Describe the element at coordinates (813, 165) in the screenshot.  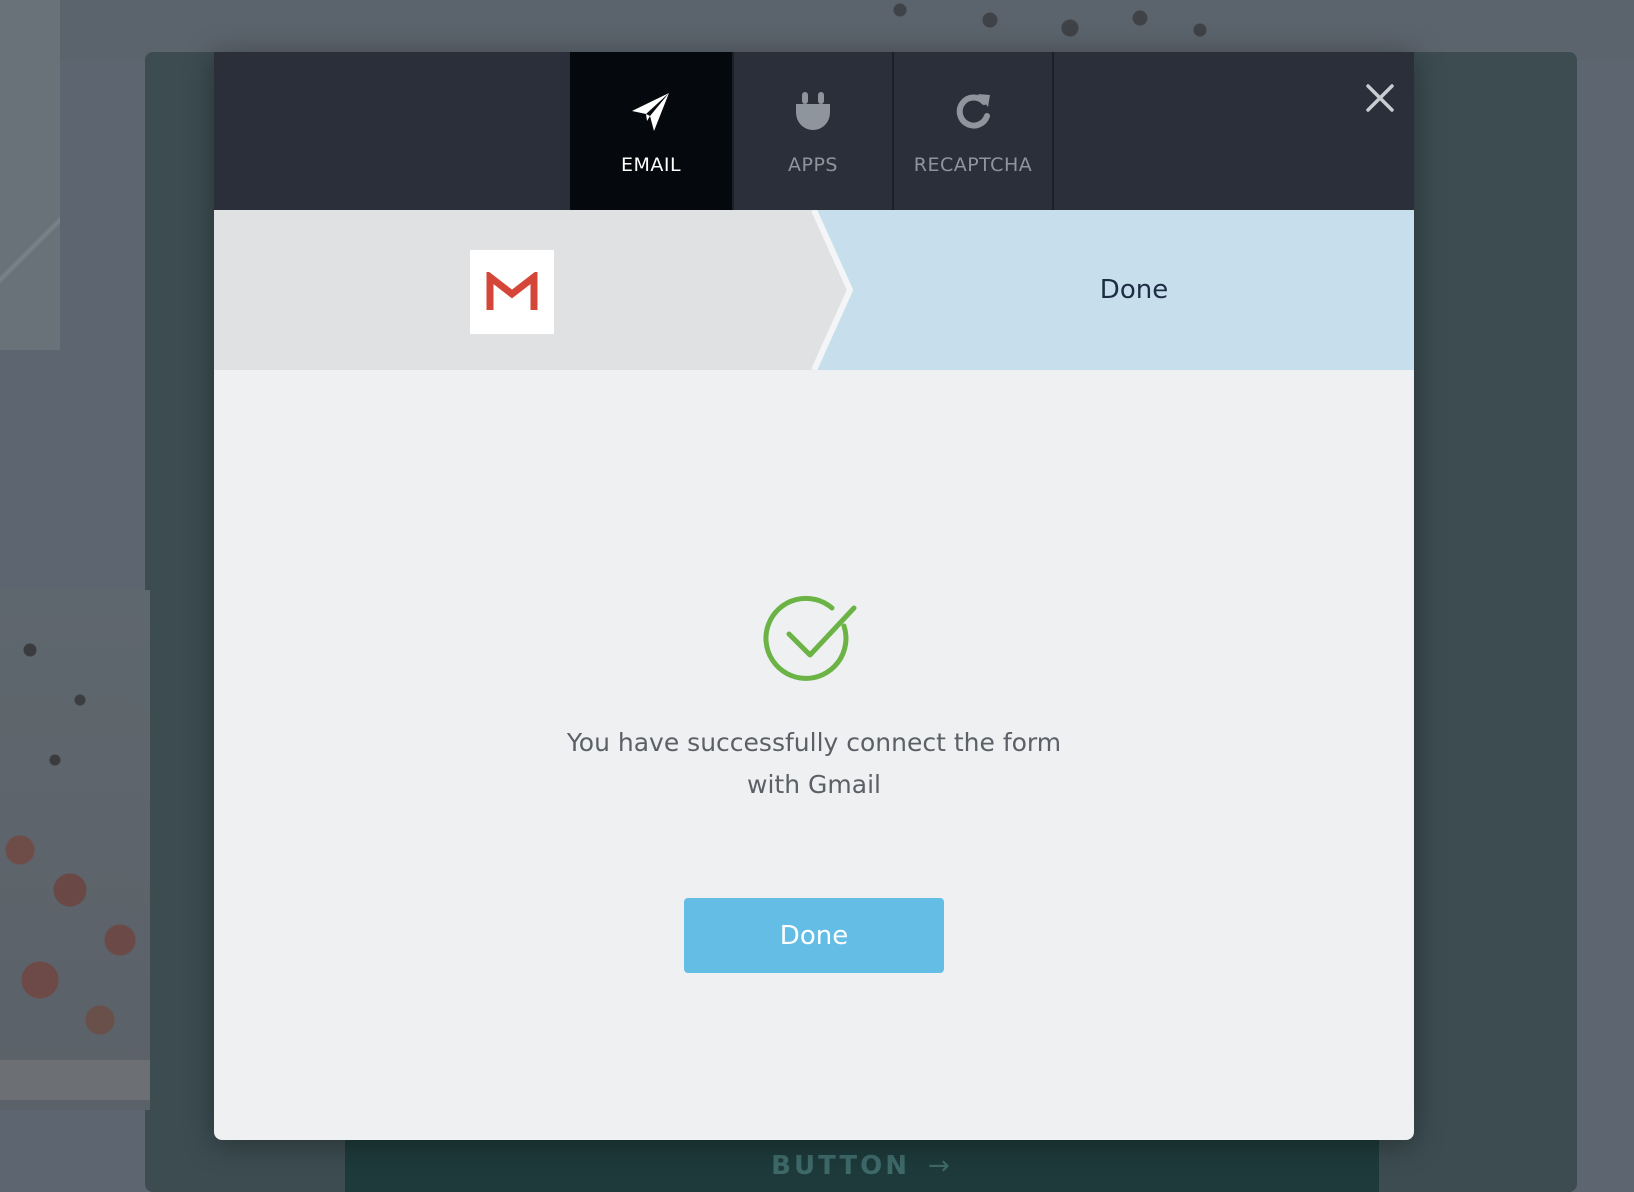
I see `tab-apps-label: APPS` at that location.